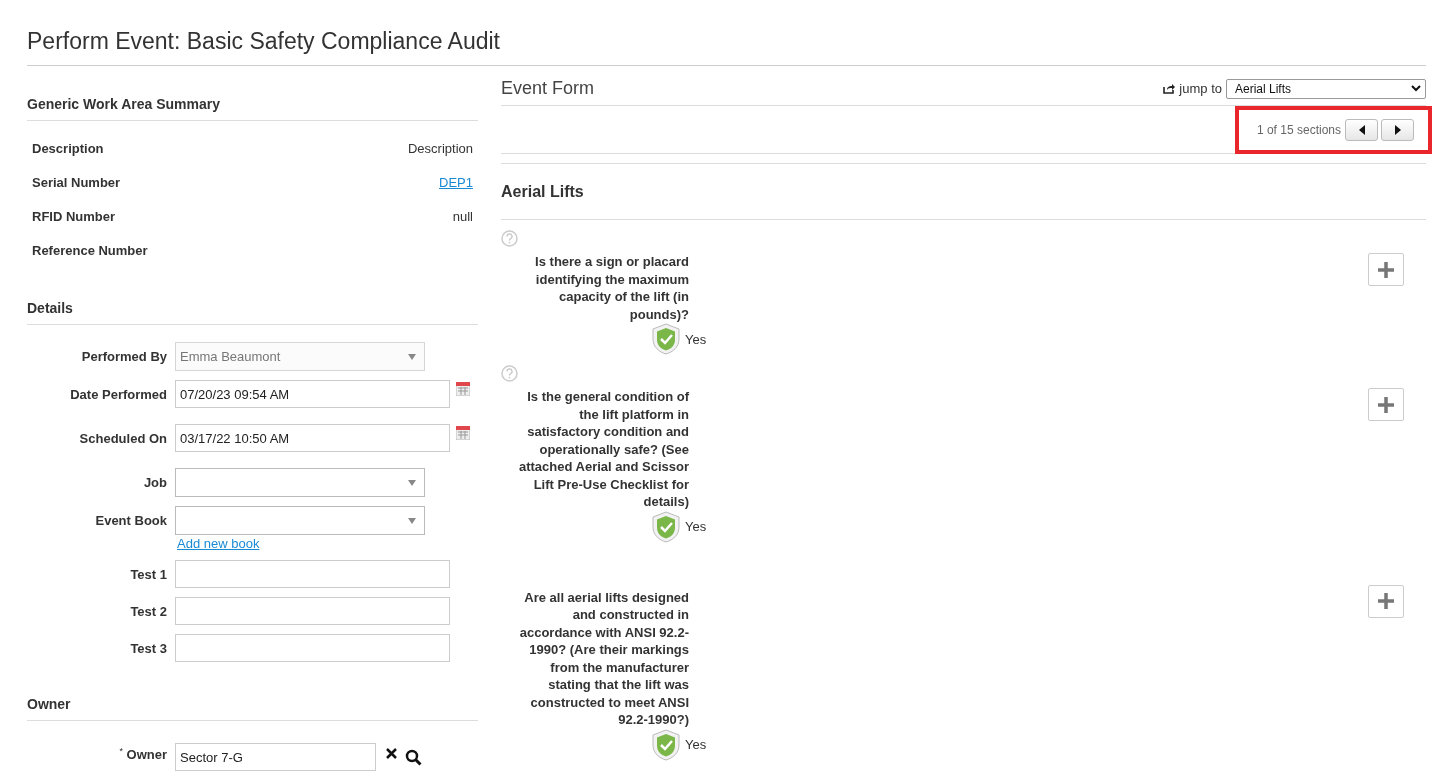 The image size is (1453, 776). Describe the element at coordinates (252, 708) in the screenshot. I see `section-heading: Owner` at that location.